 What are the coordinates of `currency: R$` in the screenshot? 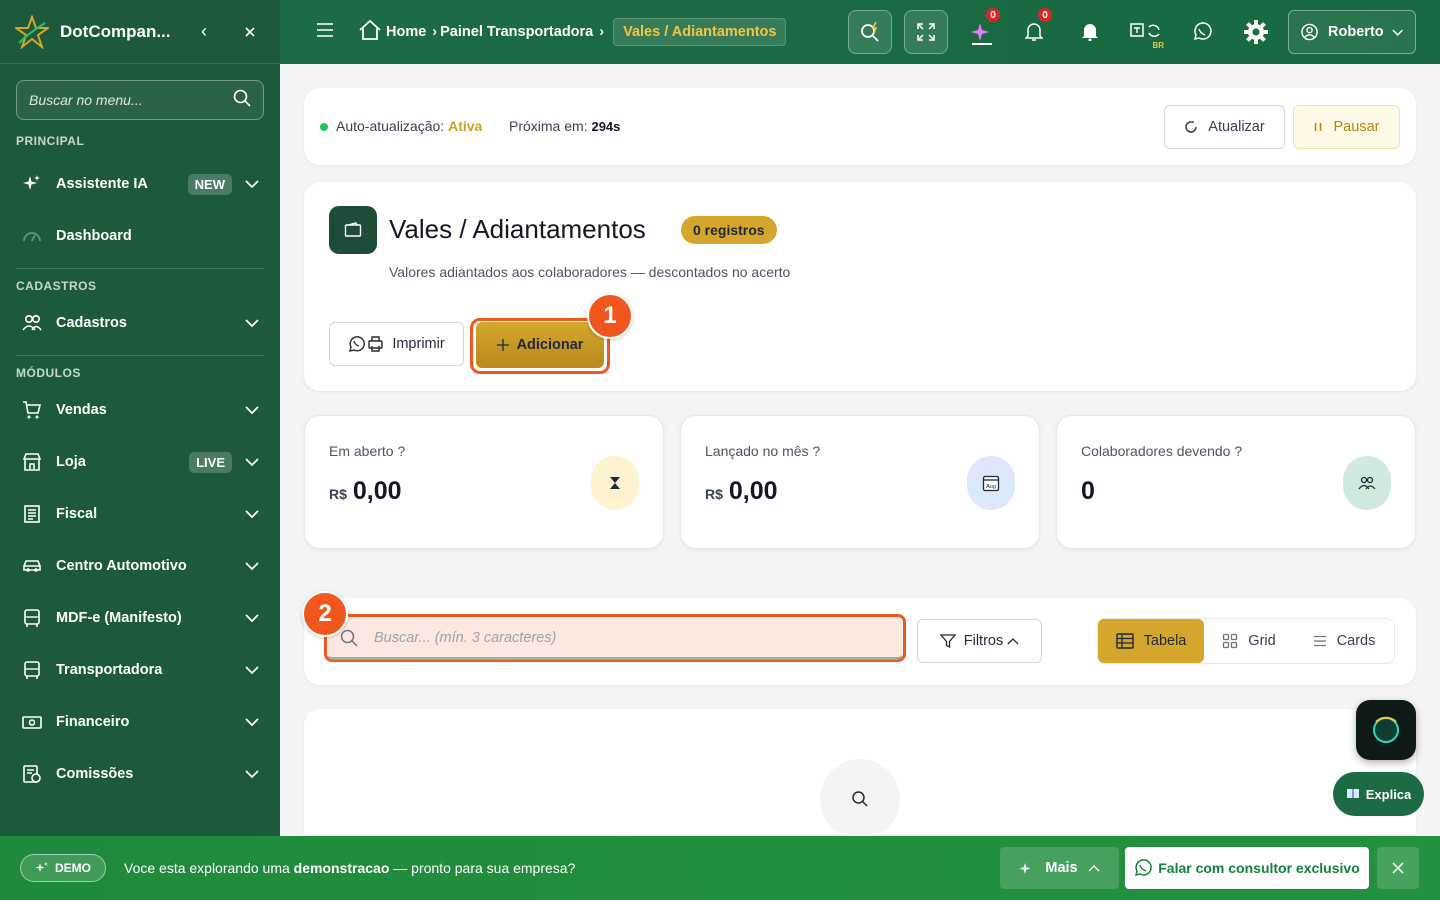 It's located at (714, 494).